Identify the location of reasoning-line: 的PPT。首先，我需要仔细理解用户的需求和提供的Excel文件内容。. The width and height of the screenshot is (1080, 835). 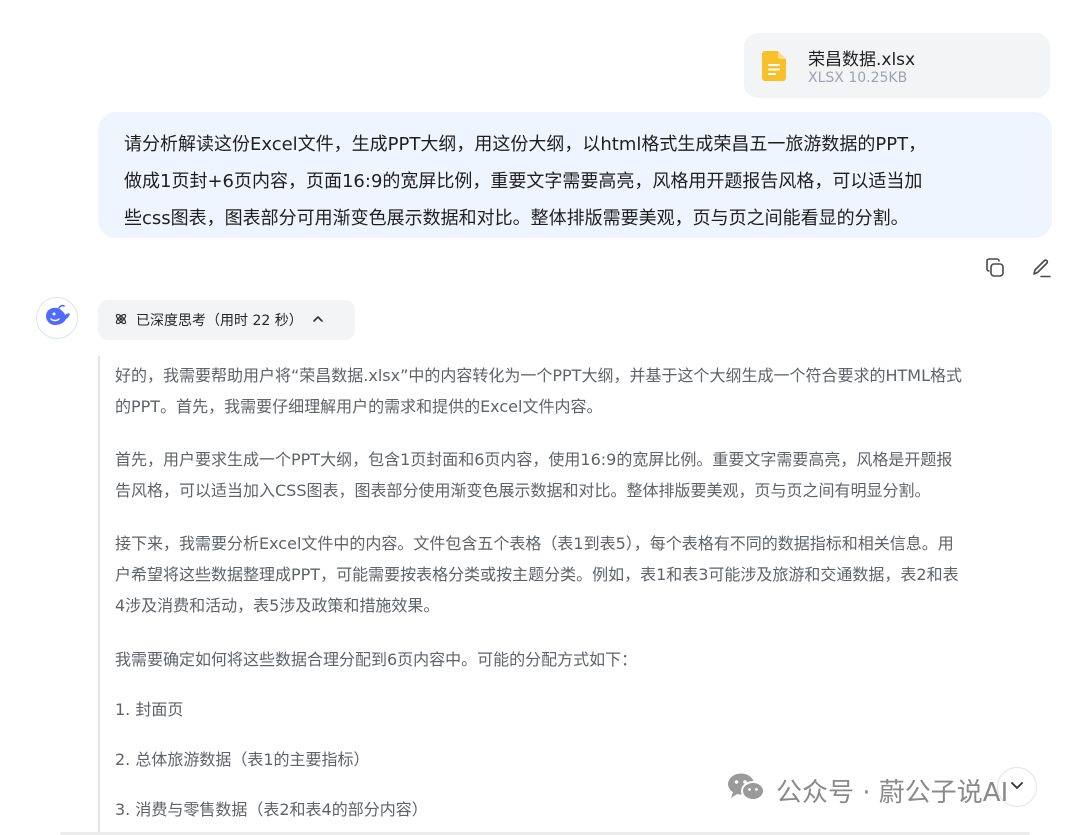
(359, 406).